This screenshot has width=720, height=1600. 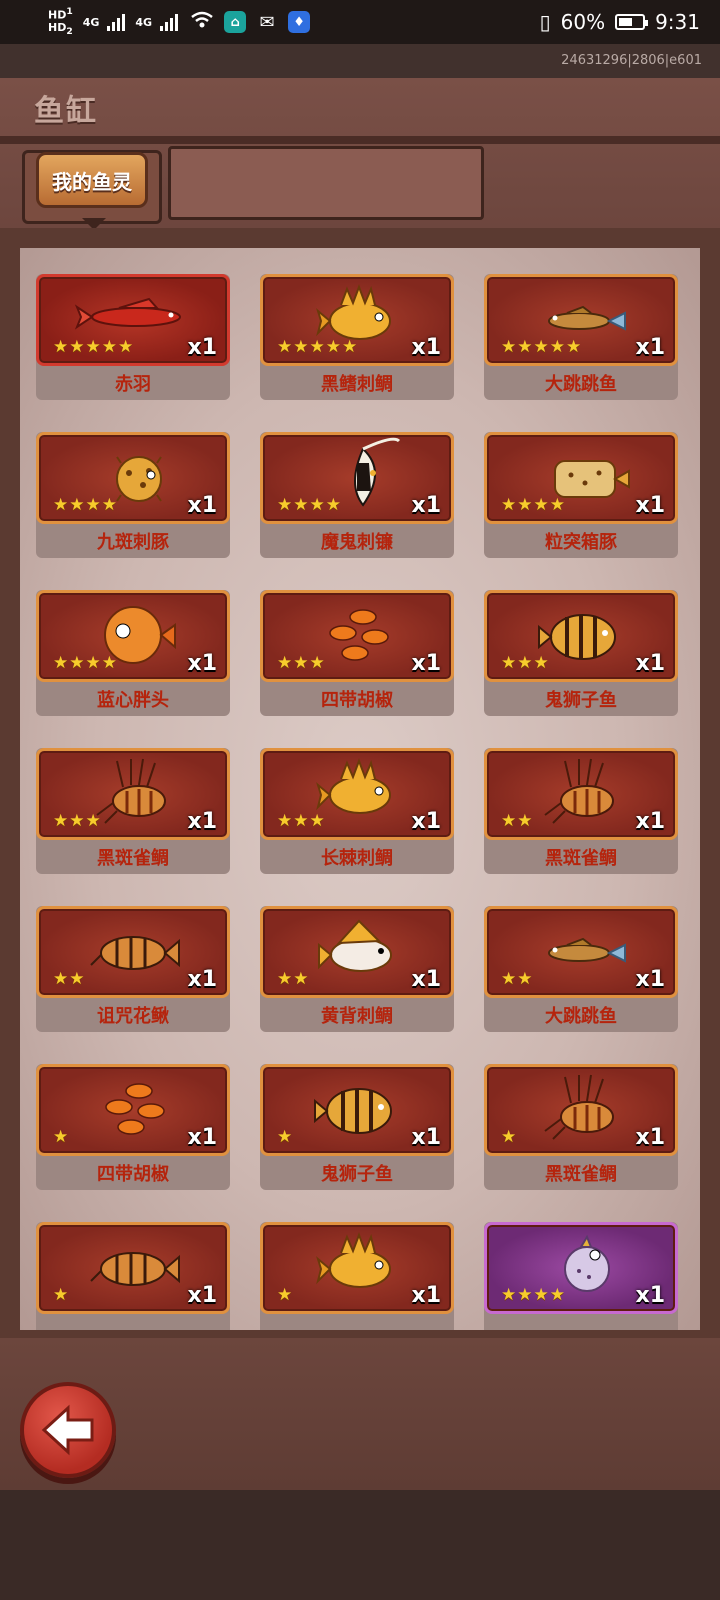 I want to click on fish-card: ★★ x1 大跳跳鱼, so click(x=581, y=971).